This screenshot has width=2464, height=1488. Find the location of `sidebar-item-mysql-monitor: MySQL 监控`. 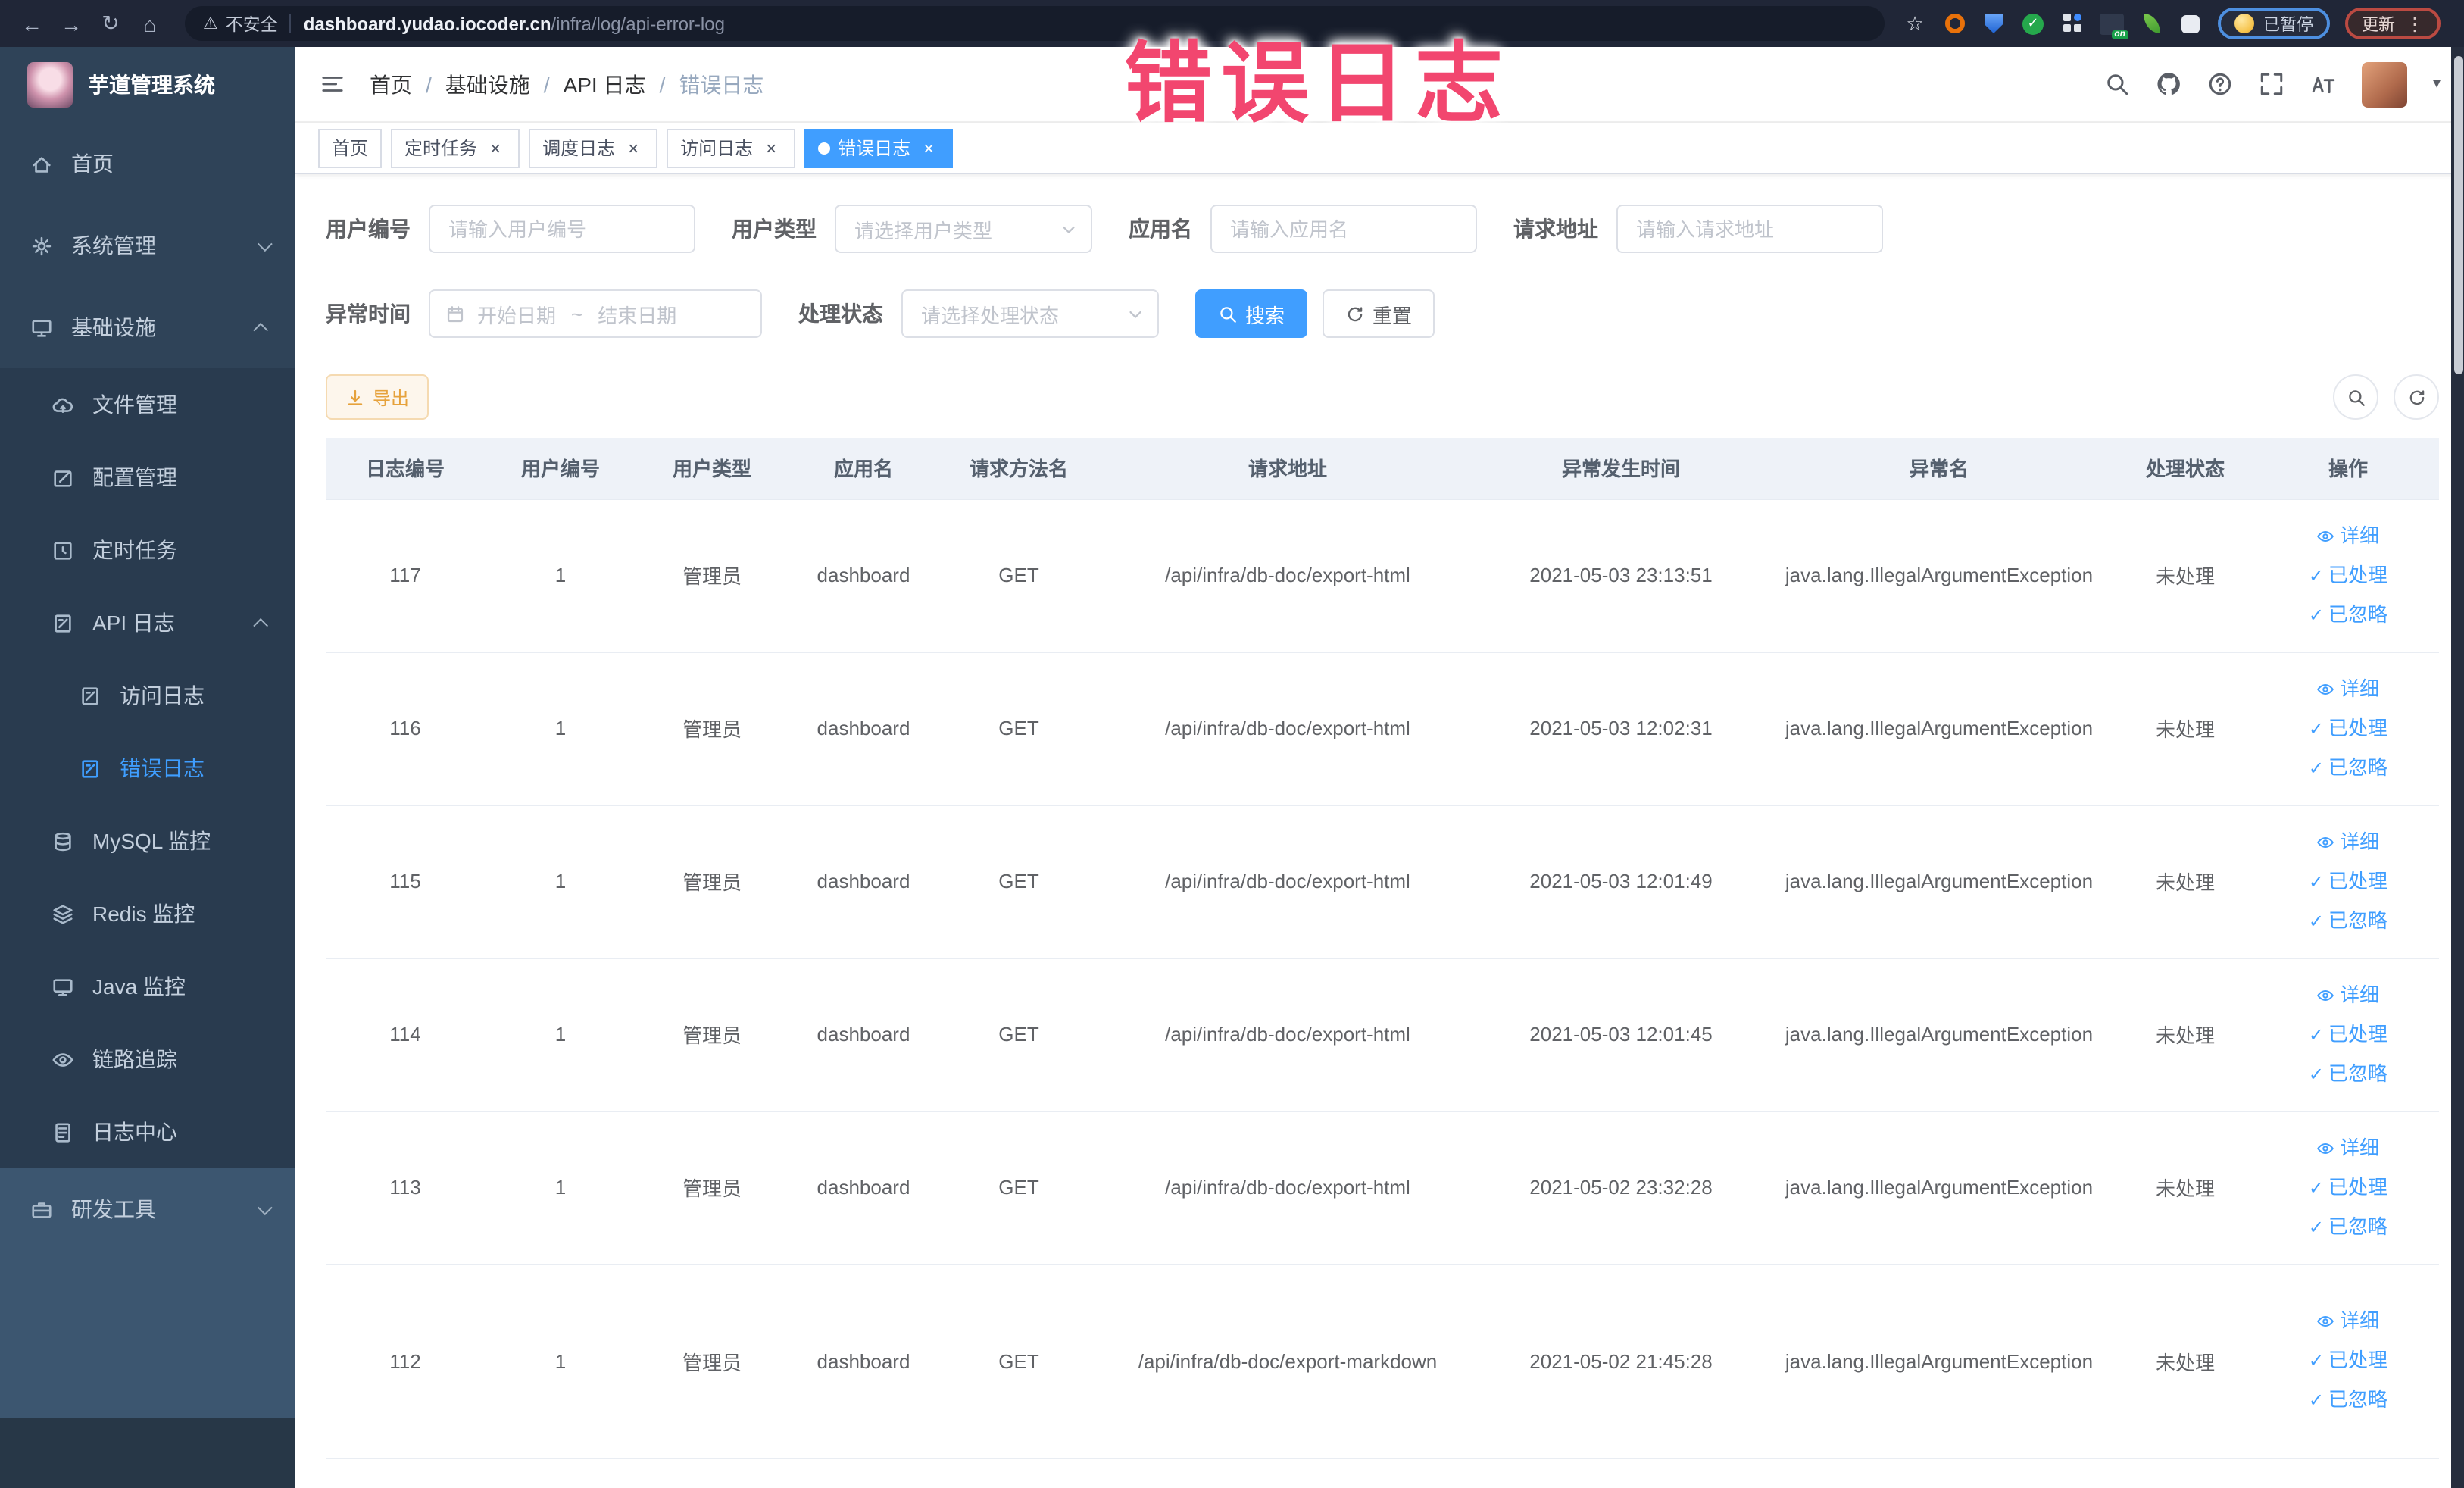

sidebar-item-mysql-monitor: MySQL 监控 is located at coordinates (147, 841).